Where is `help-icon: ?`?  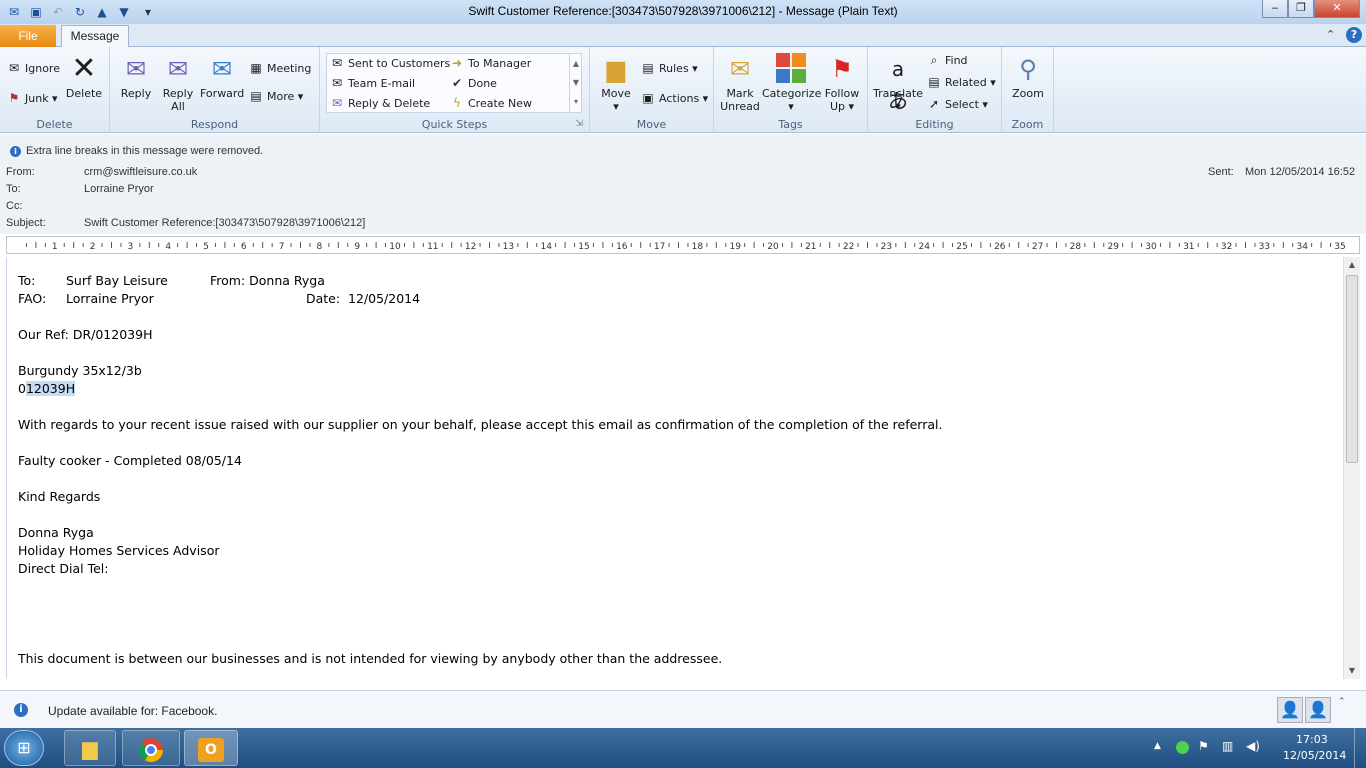
help-icon: ? is located at coordinates (1354, 35).